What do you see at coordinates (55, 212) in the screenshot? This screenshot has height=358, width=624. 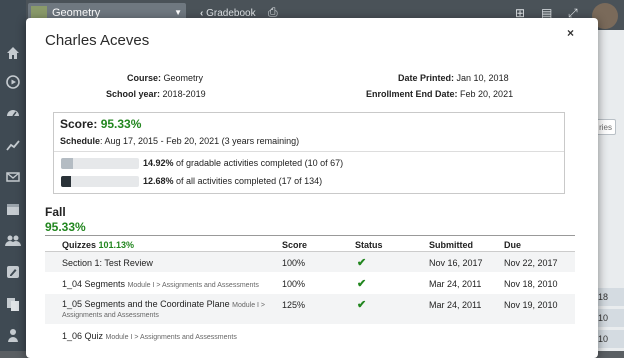 I see `section-name: Fall` at bounding box center [55, 212].